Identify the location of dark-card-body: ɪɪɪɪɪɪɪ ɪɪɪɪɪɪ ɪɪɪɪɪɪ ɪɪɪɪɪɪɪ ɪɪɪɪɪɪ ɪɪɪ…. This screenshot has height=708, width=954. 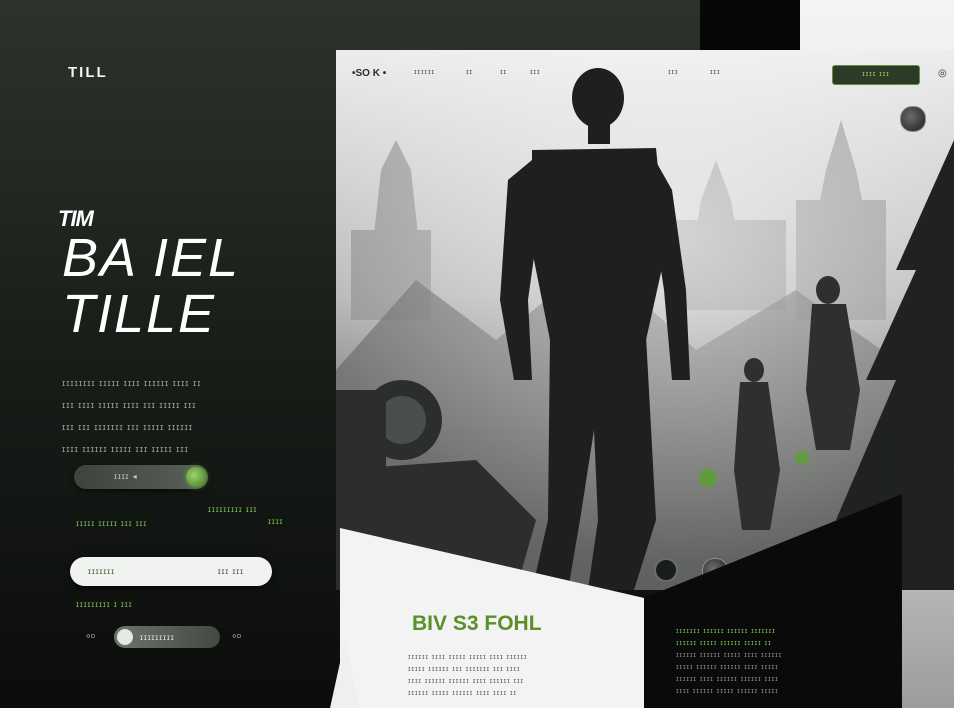
(776, 662).